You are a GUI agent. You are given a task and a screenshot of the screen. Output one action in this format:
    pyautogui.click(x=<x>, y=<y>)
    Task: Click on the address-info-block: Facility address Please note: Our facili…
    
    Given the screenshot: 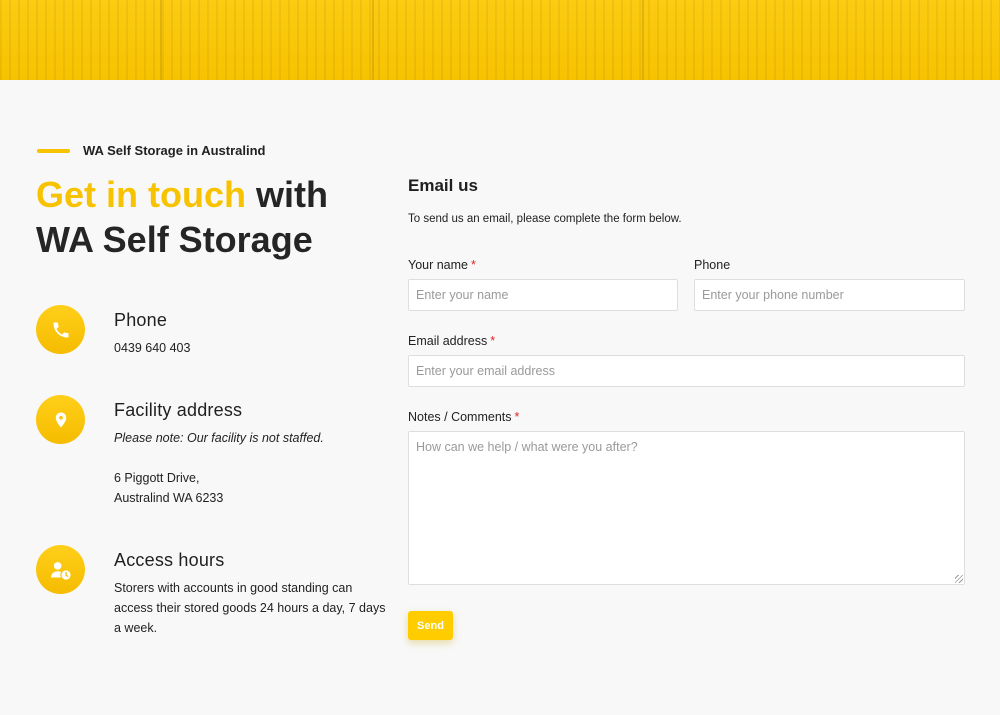 What is the action you would take?
    pyautogui.click(x=211, y=455)
    